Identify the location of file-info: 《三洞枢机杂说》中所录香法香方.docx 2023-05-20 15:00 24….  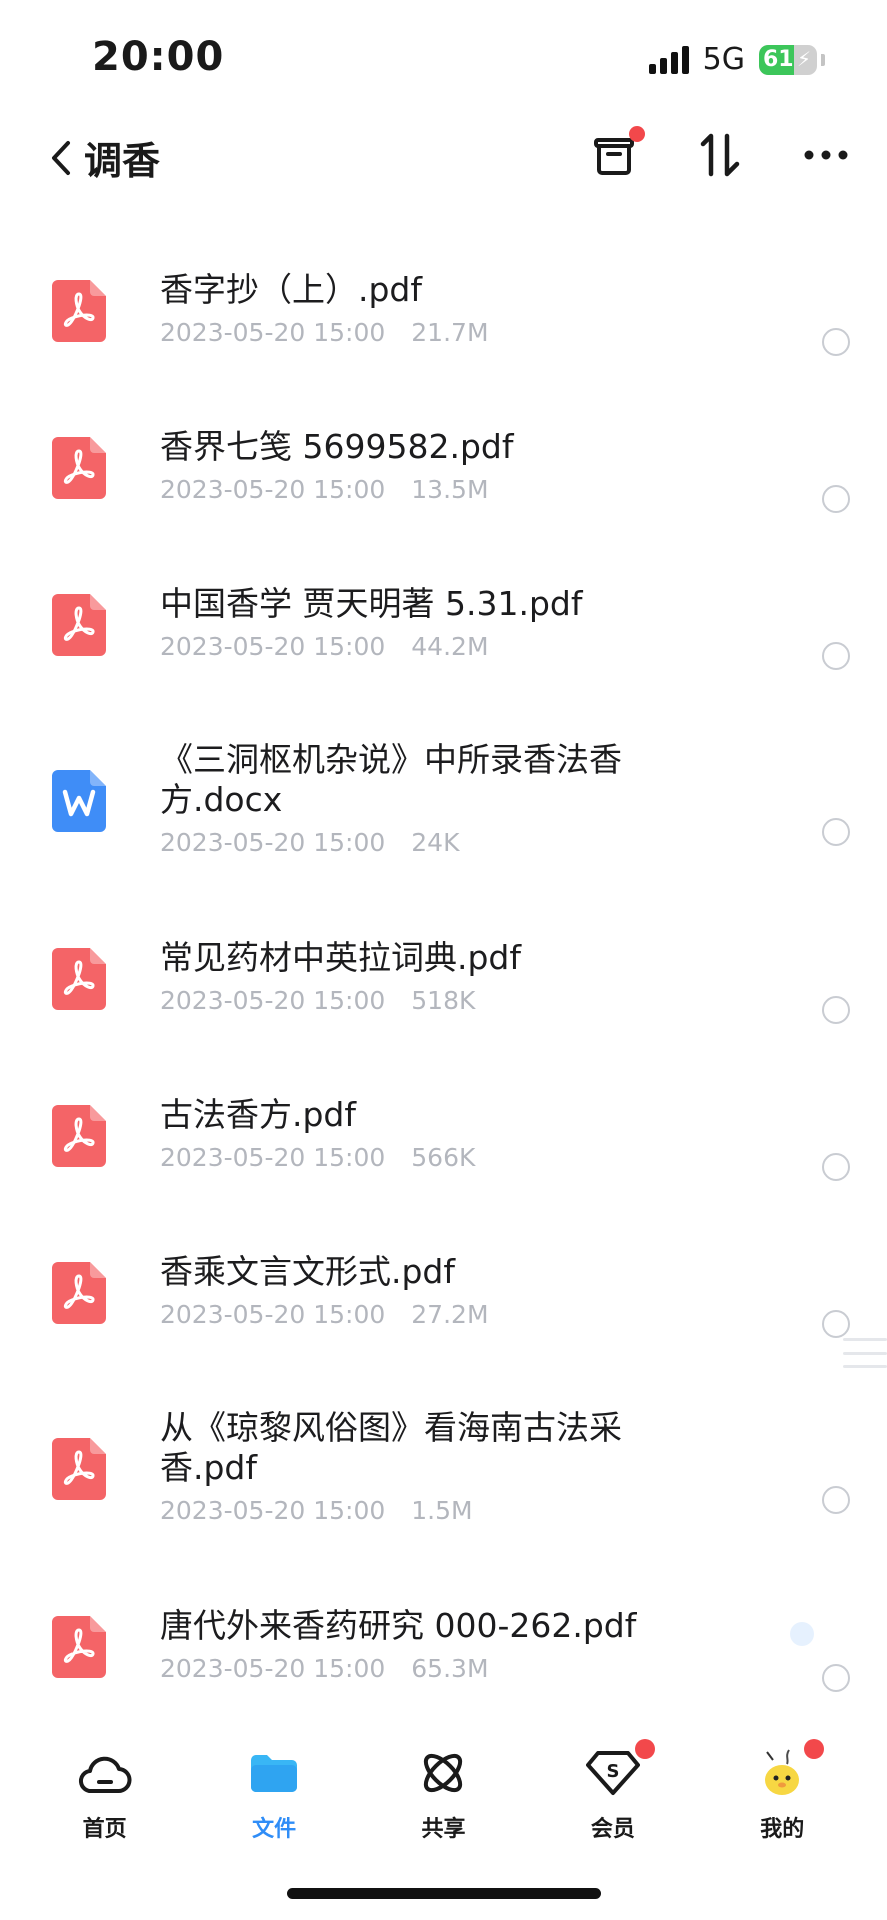
(410, 798).